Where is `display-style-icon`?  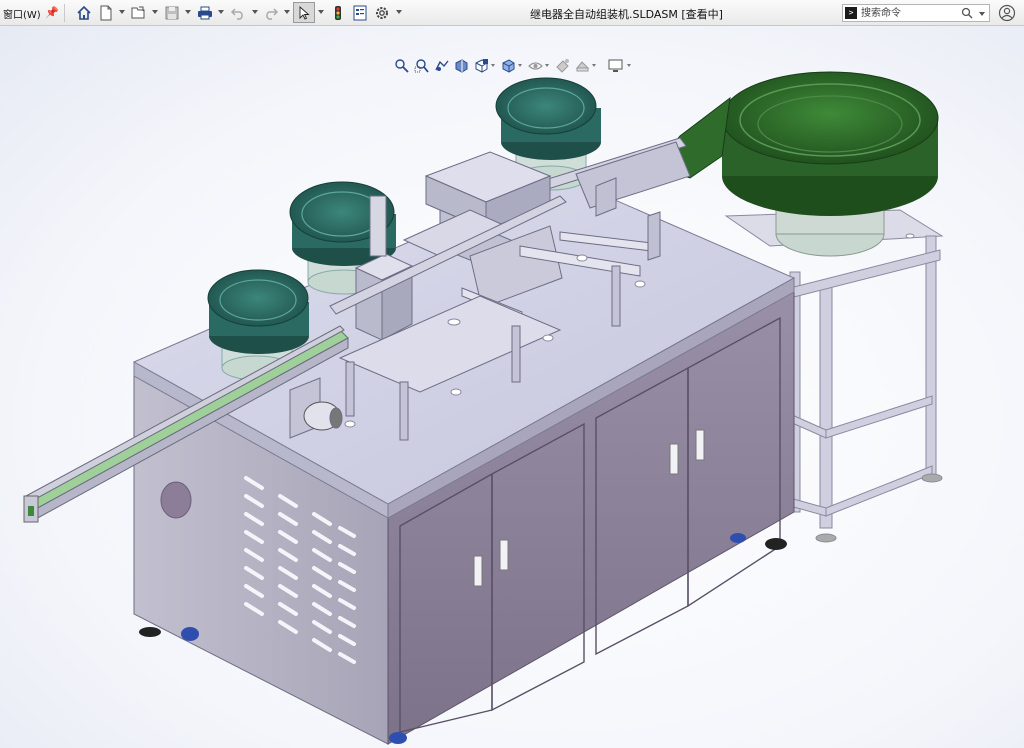
display-style-icon is located at coordinates (508, 65).